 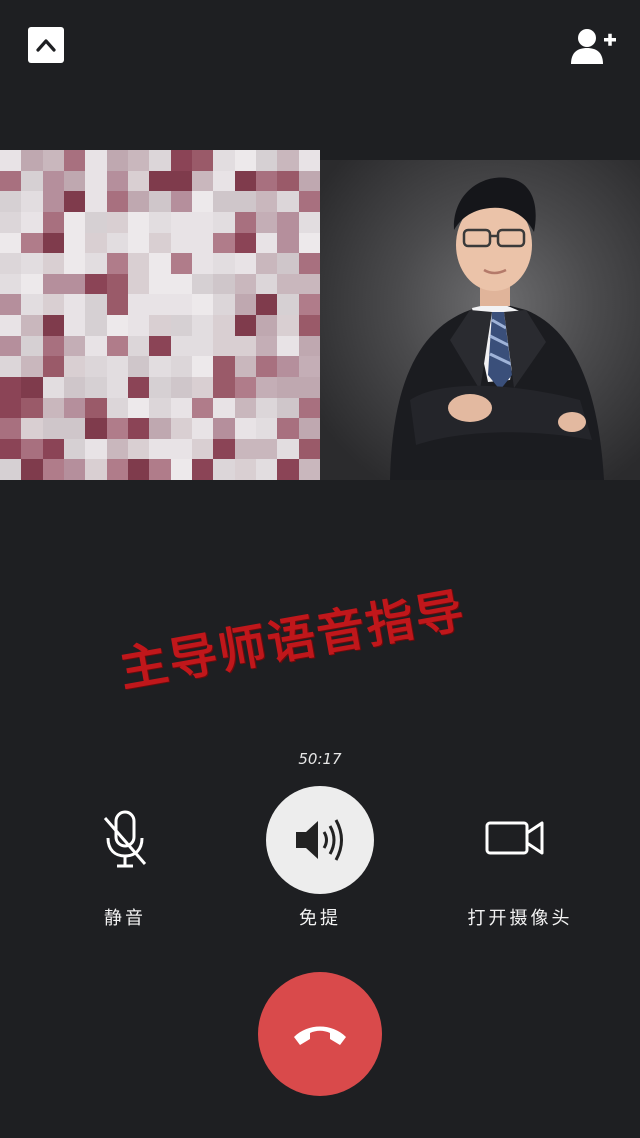 What do you see at coordinates (497, 328) in the screenshot?
I see `participant-portrait` at bounding box center [497, 328].